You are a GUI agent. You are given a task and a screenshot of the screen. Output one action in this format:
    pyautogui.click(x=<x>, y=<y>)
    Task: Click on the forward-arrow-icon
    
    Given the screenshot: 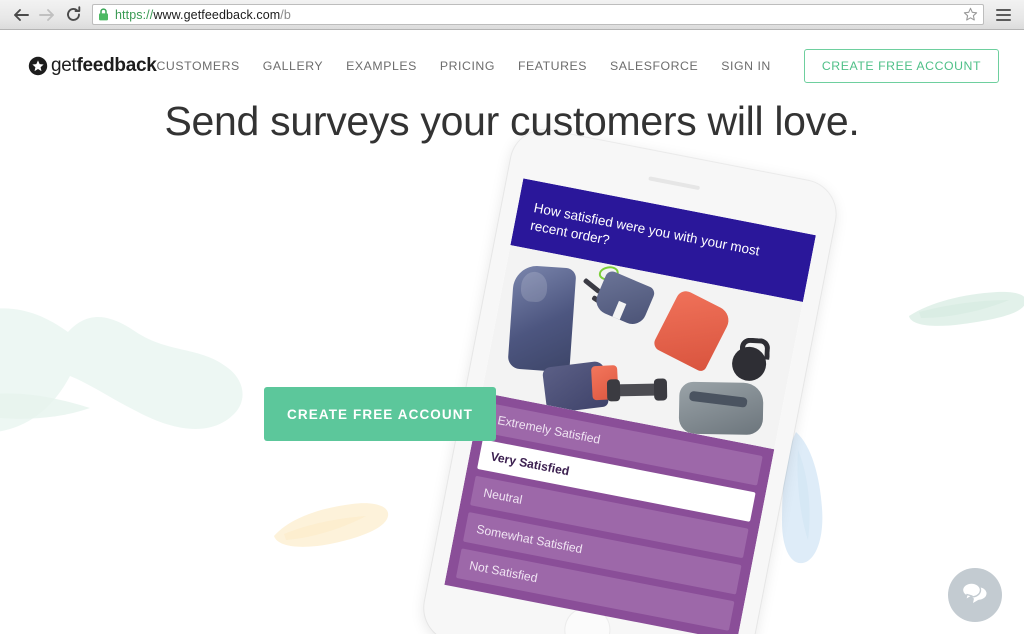 What is the action you would take?
    pyautogui.click(x=47, y=15)
    